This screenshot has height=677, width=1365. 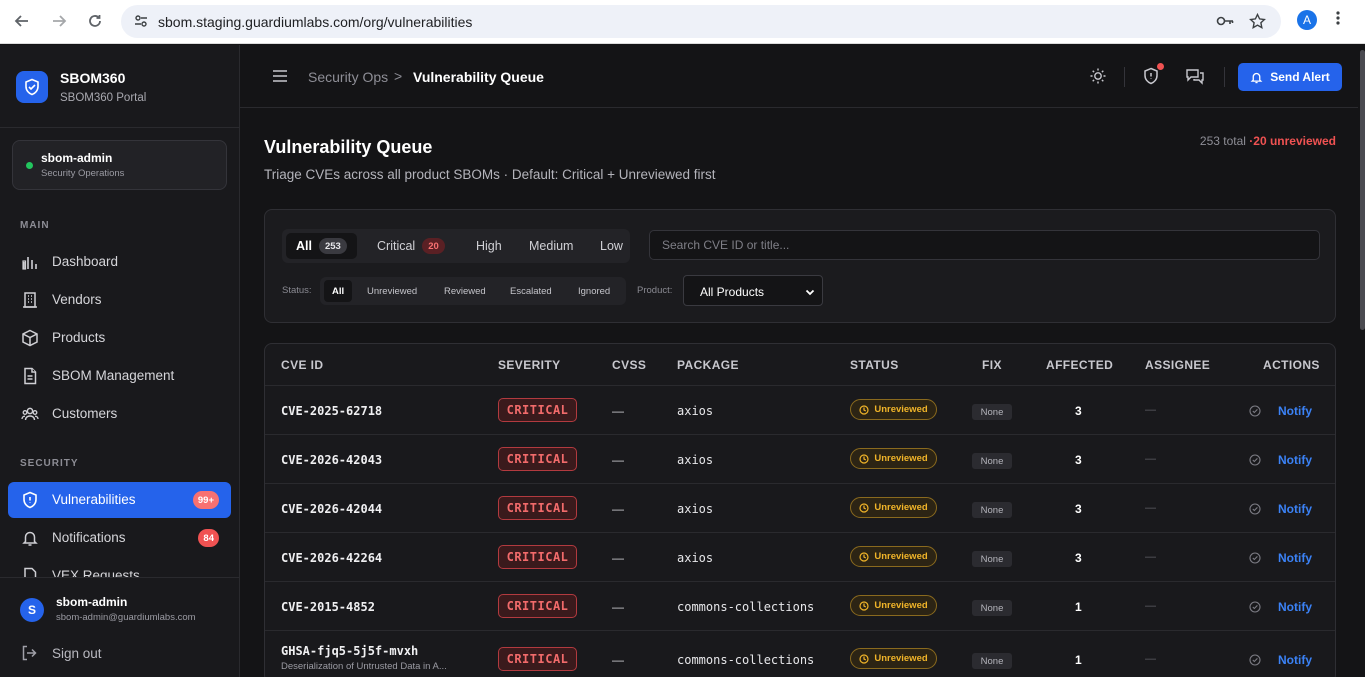 I want to click on sign-out-icon, so click(x=29, y=655).